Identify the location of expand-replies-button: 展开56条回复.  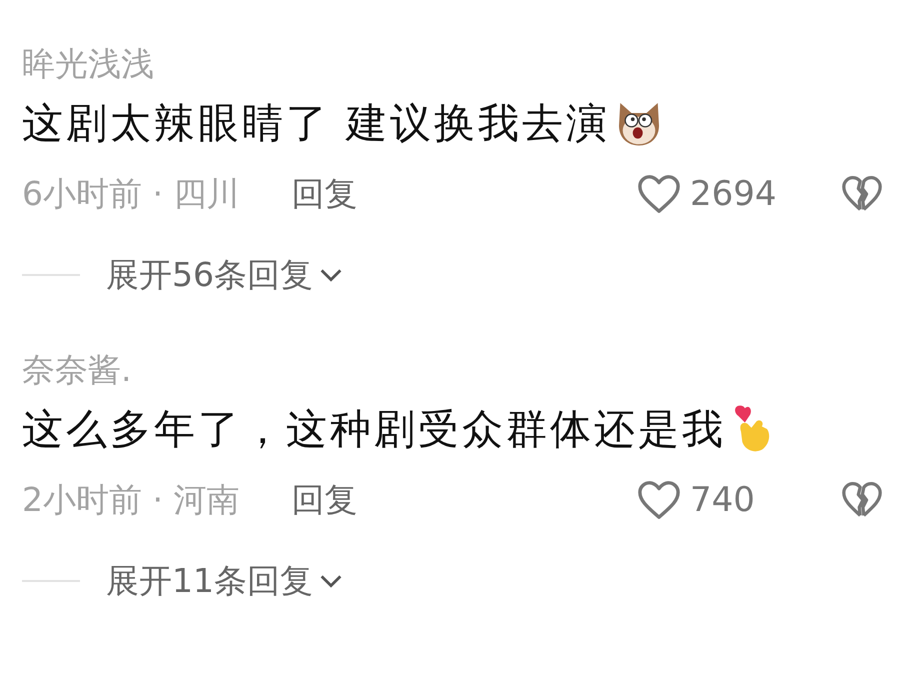
(224, 275).